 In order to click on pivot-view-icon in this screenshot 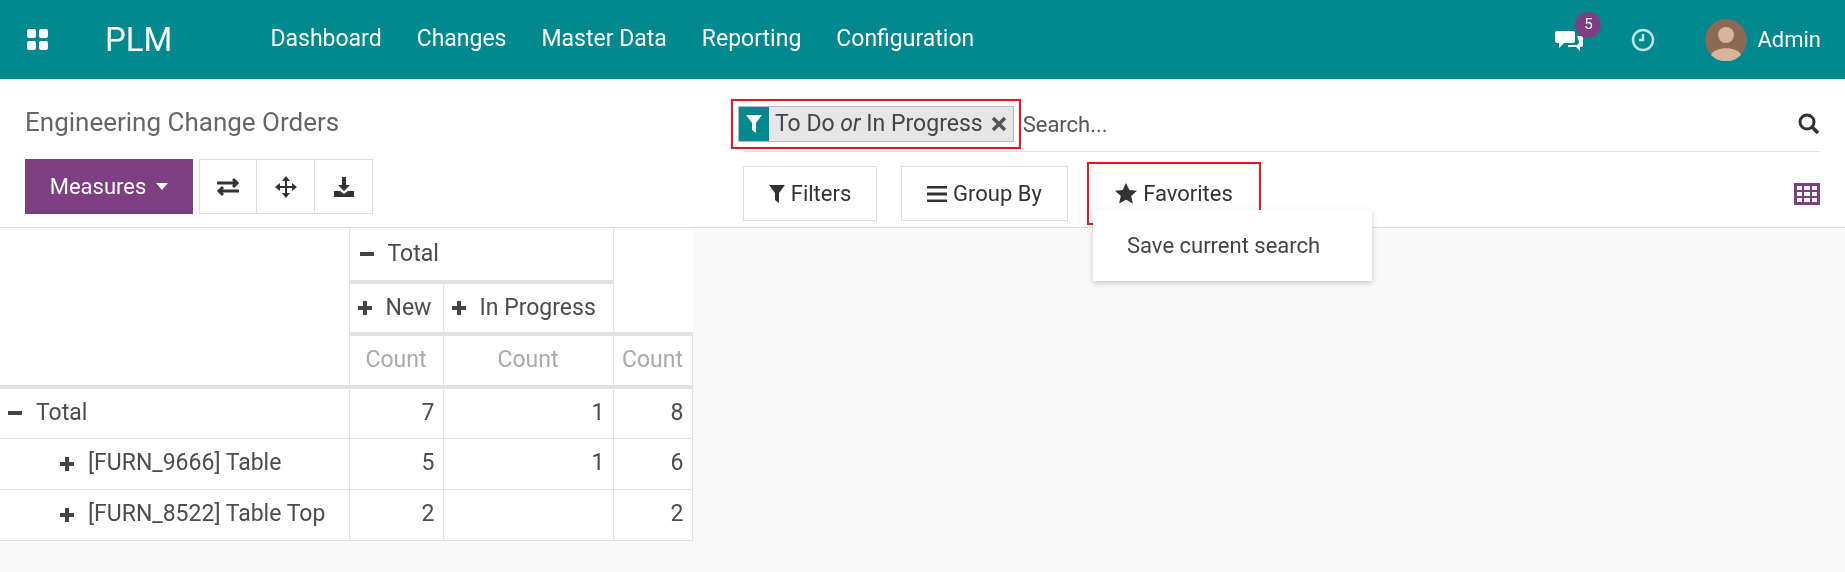, I will do `click(1807, 193)`.